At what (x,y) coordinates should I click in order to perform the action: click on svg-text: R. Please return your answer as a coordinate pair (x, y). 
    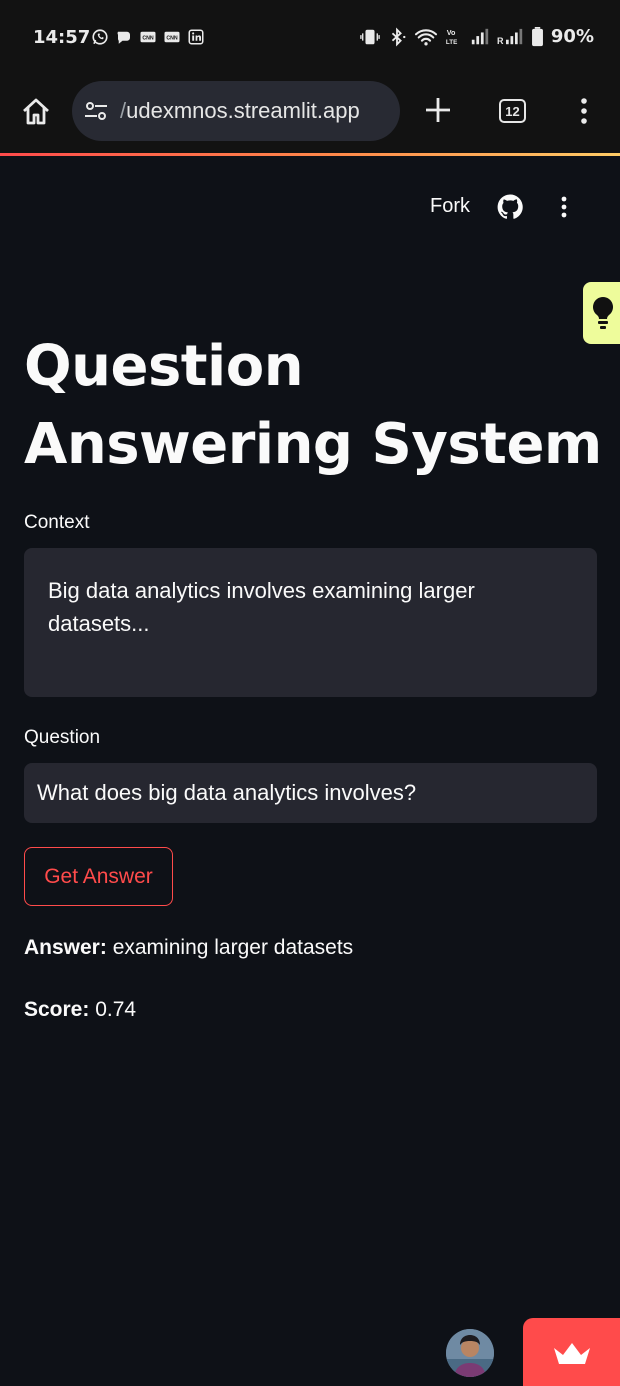
    Looking at the image, I should click on (500, 41).